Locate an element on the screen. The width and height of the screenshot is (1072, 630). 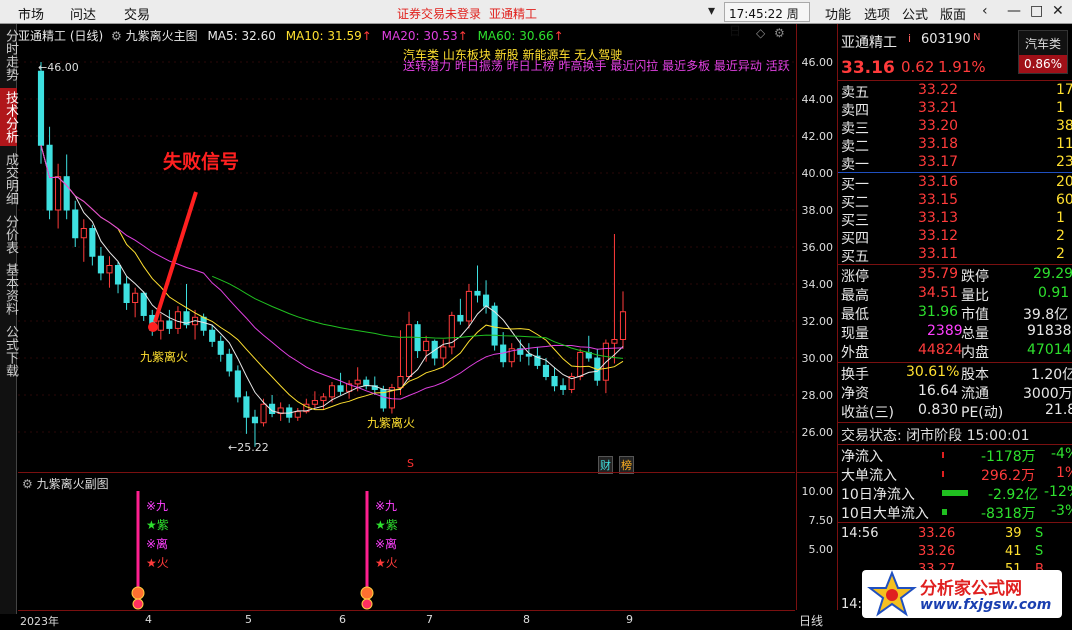
menu-options: 选项 is located at coordinates (877, 13).